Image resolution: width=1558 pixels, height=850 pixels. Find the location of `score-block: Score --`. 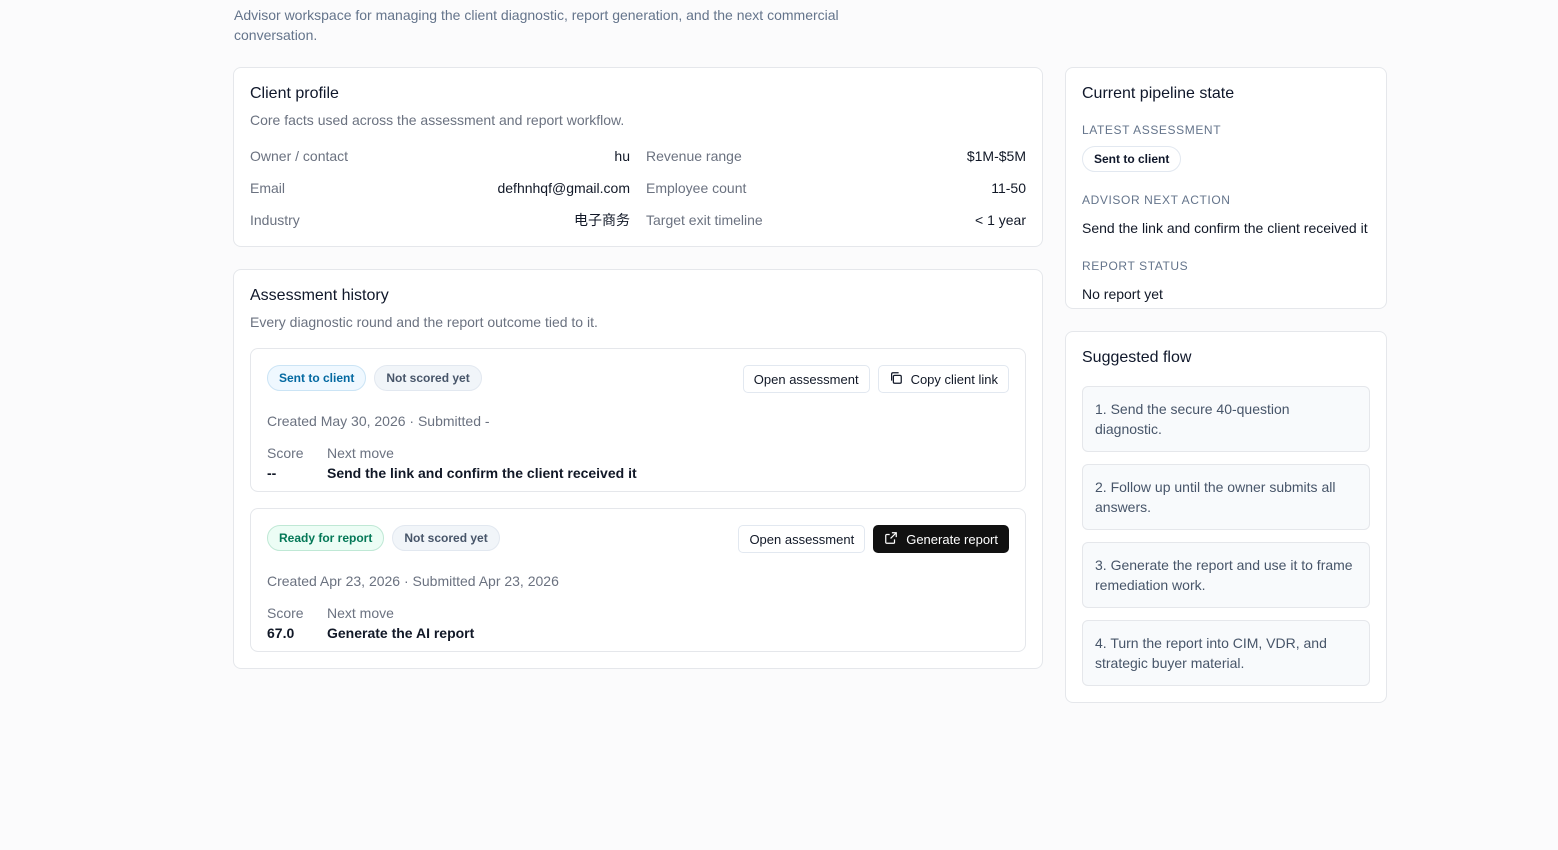

score-block: Score -- is located at coordinates (285, 463).